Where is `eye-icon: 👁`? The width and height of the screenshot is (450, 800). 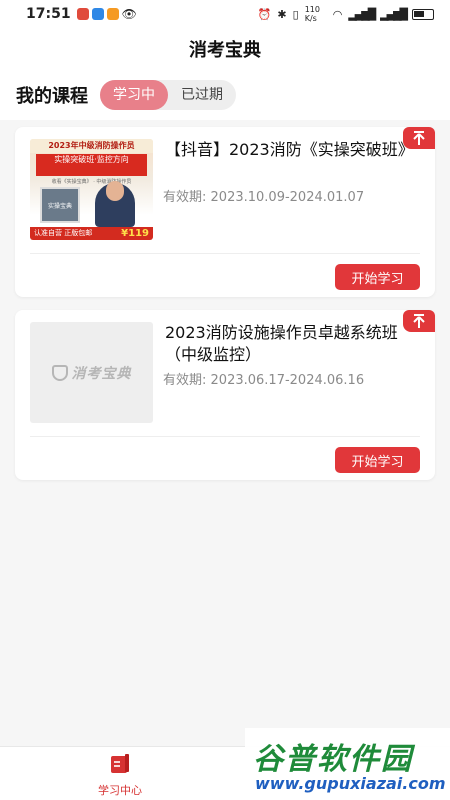 eye-icon: 👁 is located at coordinates (129, 14).